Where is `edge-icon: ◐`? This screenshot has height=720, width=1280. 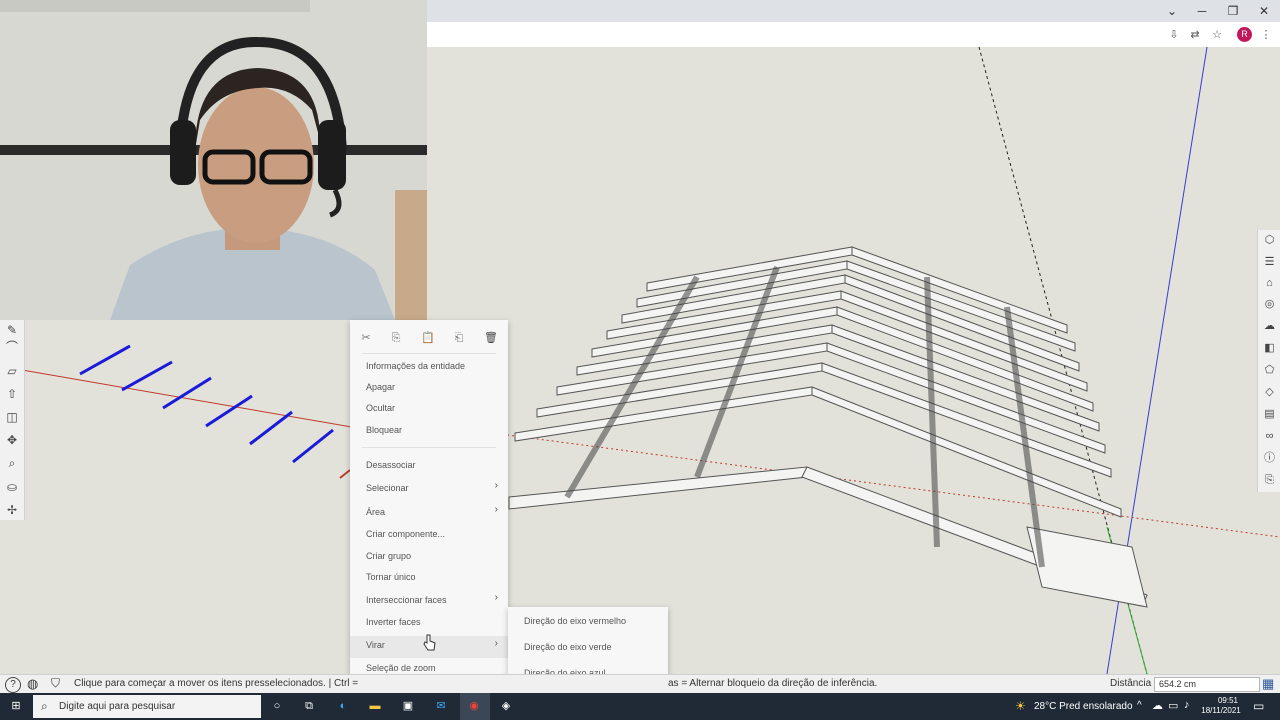 edge-icon: ◐ is located at coordinates (343, 706).